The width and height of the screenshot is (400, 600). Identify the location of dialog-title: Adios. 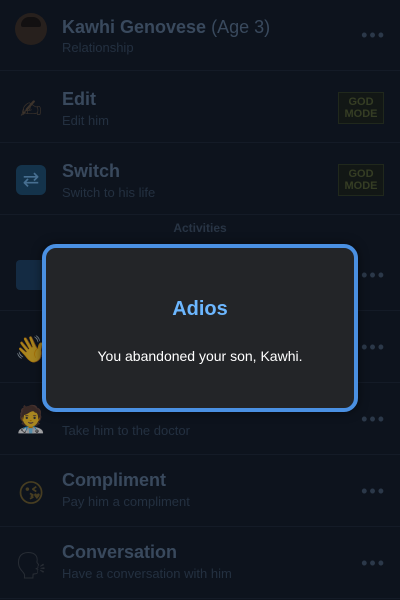
(200, 309).